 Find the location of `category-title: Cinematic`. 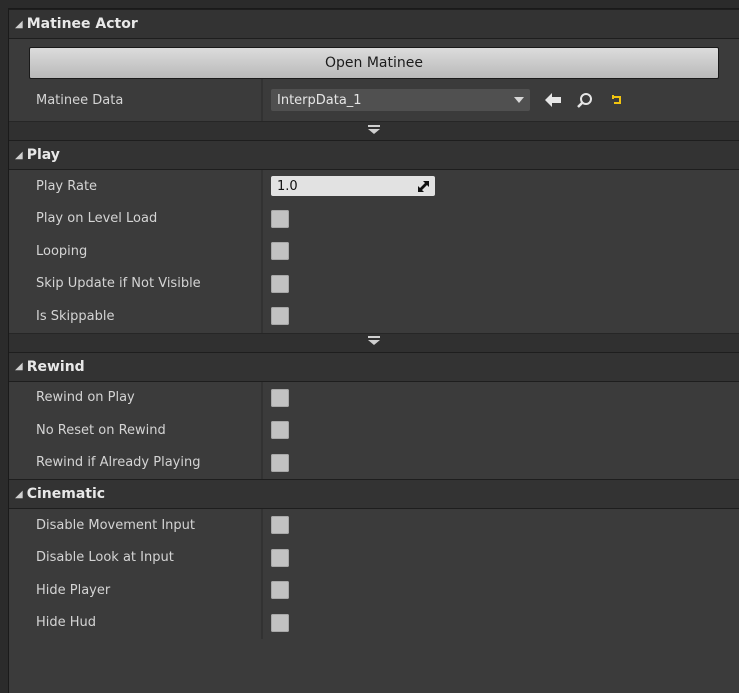

category-title: Cinematic is located at coordinates (66, 494).